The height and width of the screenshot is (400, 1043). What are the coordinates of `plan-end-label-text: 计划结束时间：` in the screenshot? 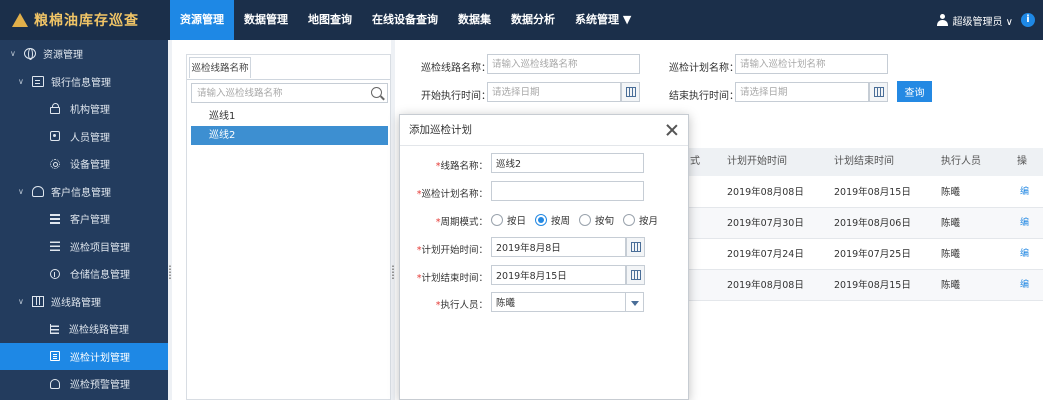 It's located at (454, 278).